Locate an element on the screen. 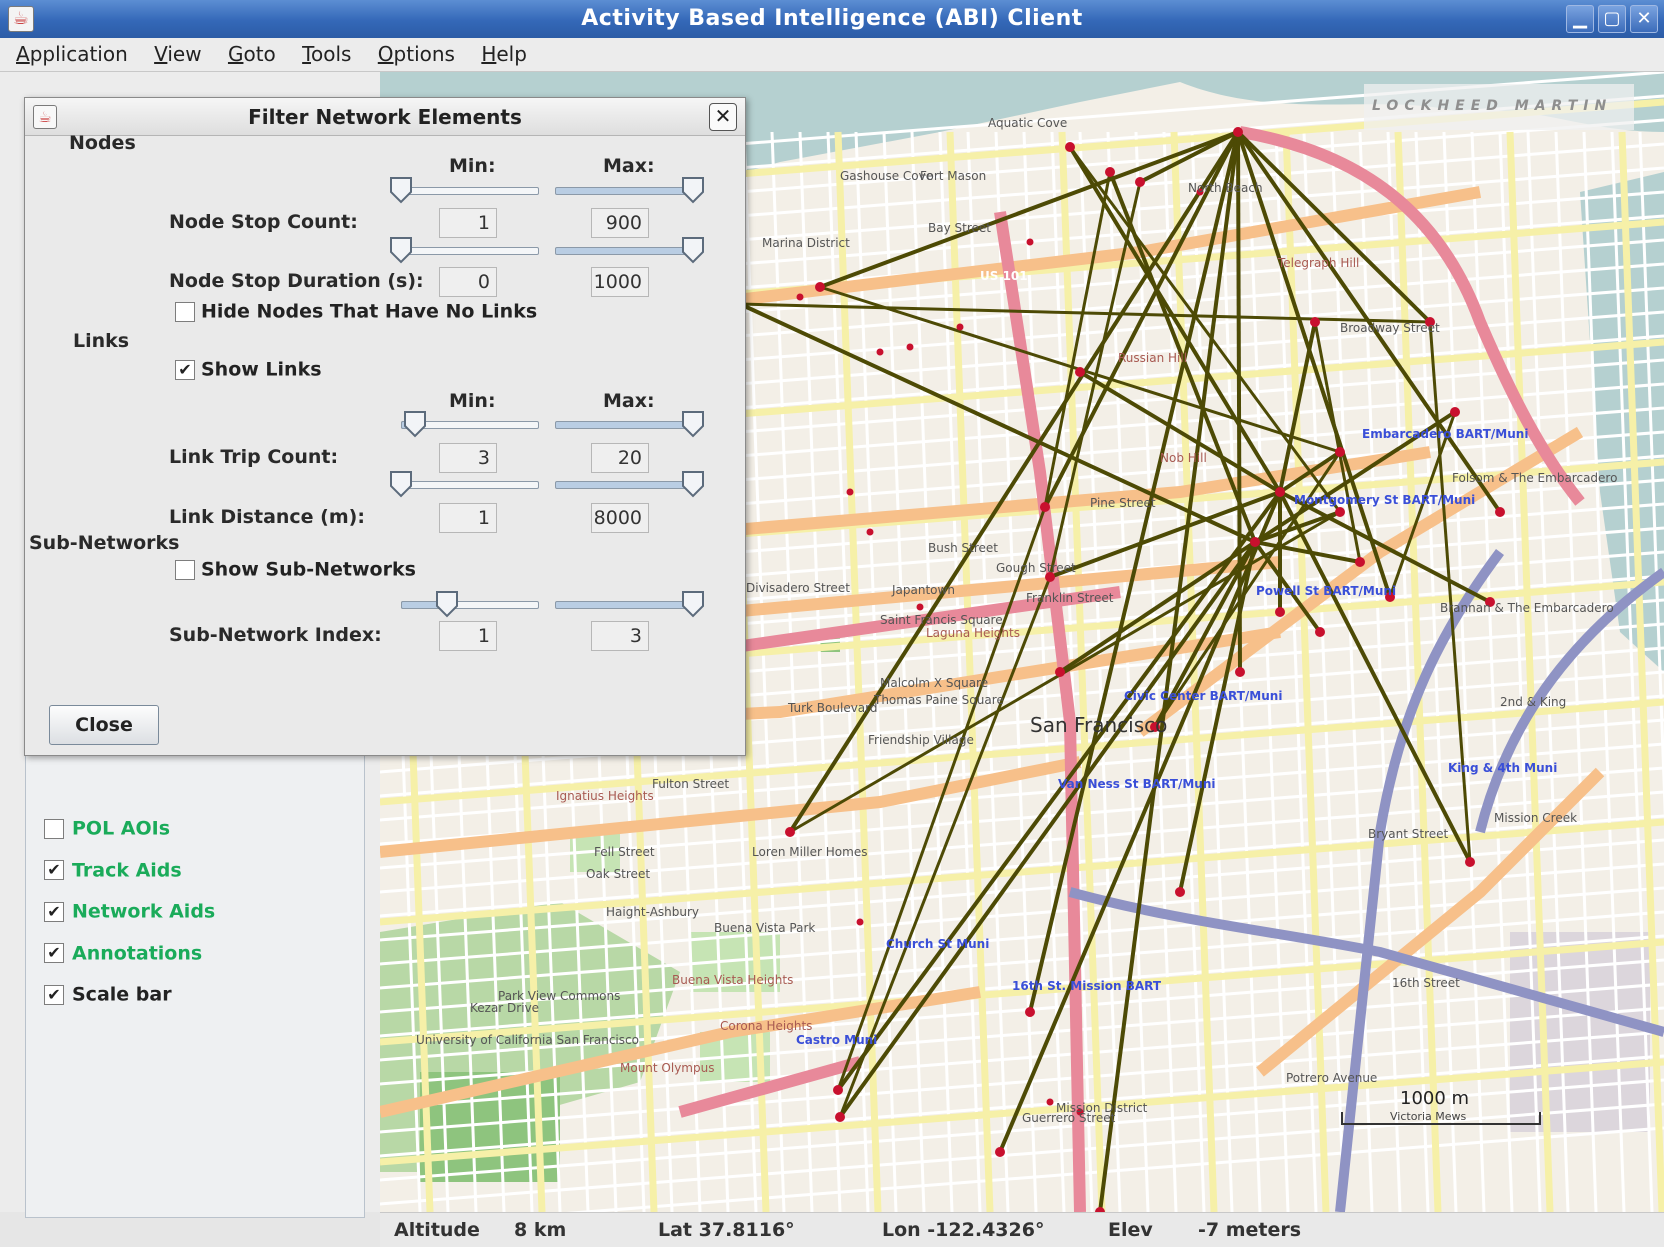 Image resolution: width=1664 pixels, height=1247 pixels. show-subnetworks-checkbox: Show Sub-Networks is located at coordinates (295, 569).